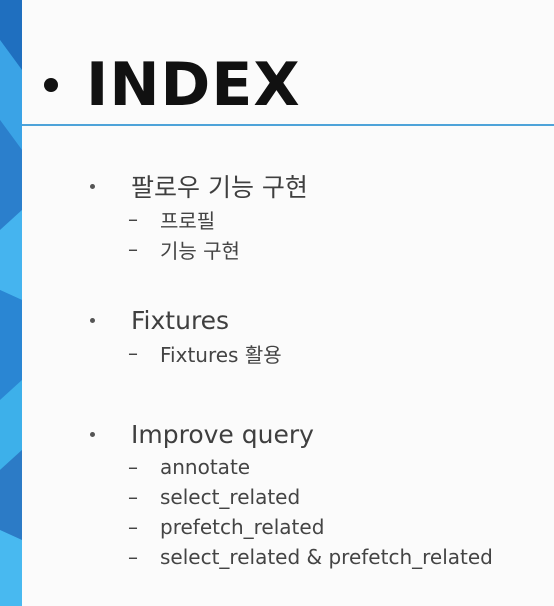 The image size is (554, 606). I want to click on decorative-side-strip, so click(11, 303).